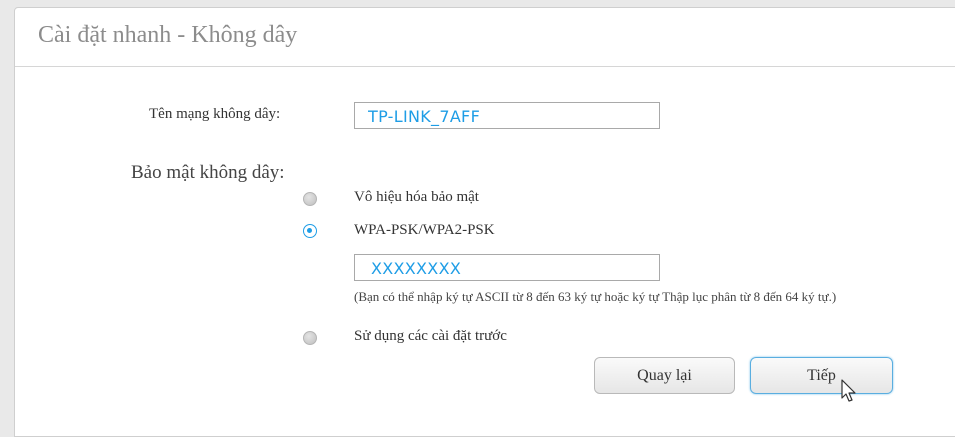  What do you see at coordinates (310, 338) in the screenshot?
I see `radio-use-previous-settings` at bounding box center [310, 338].